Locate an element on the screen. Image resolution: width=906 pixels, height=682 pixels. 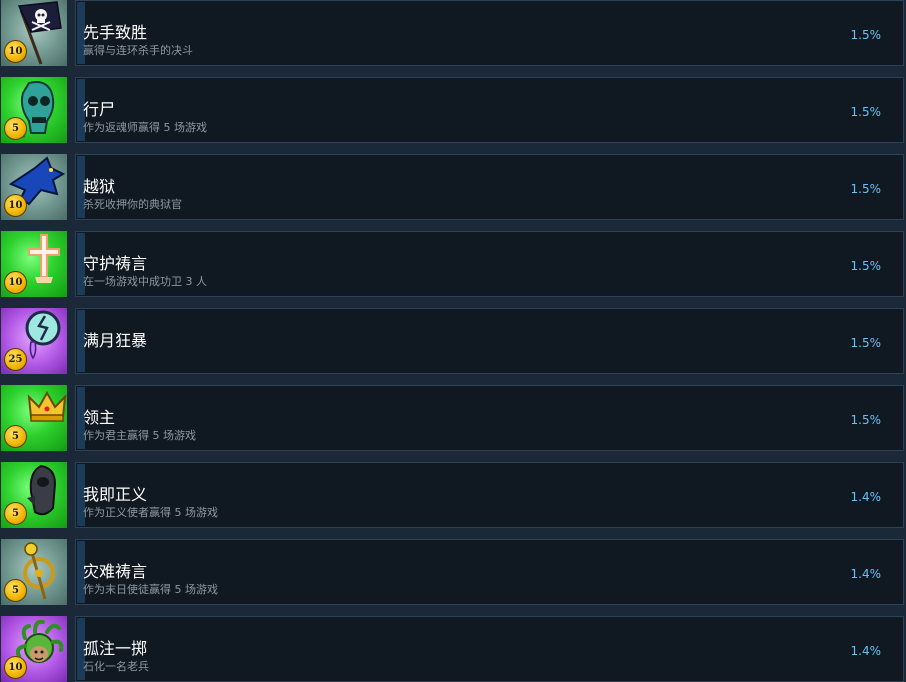
achievement-description: 赢得与连环杀手的决斗 is located at coordinates (138, 50).